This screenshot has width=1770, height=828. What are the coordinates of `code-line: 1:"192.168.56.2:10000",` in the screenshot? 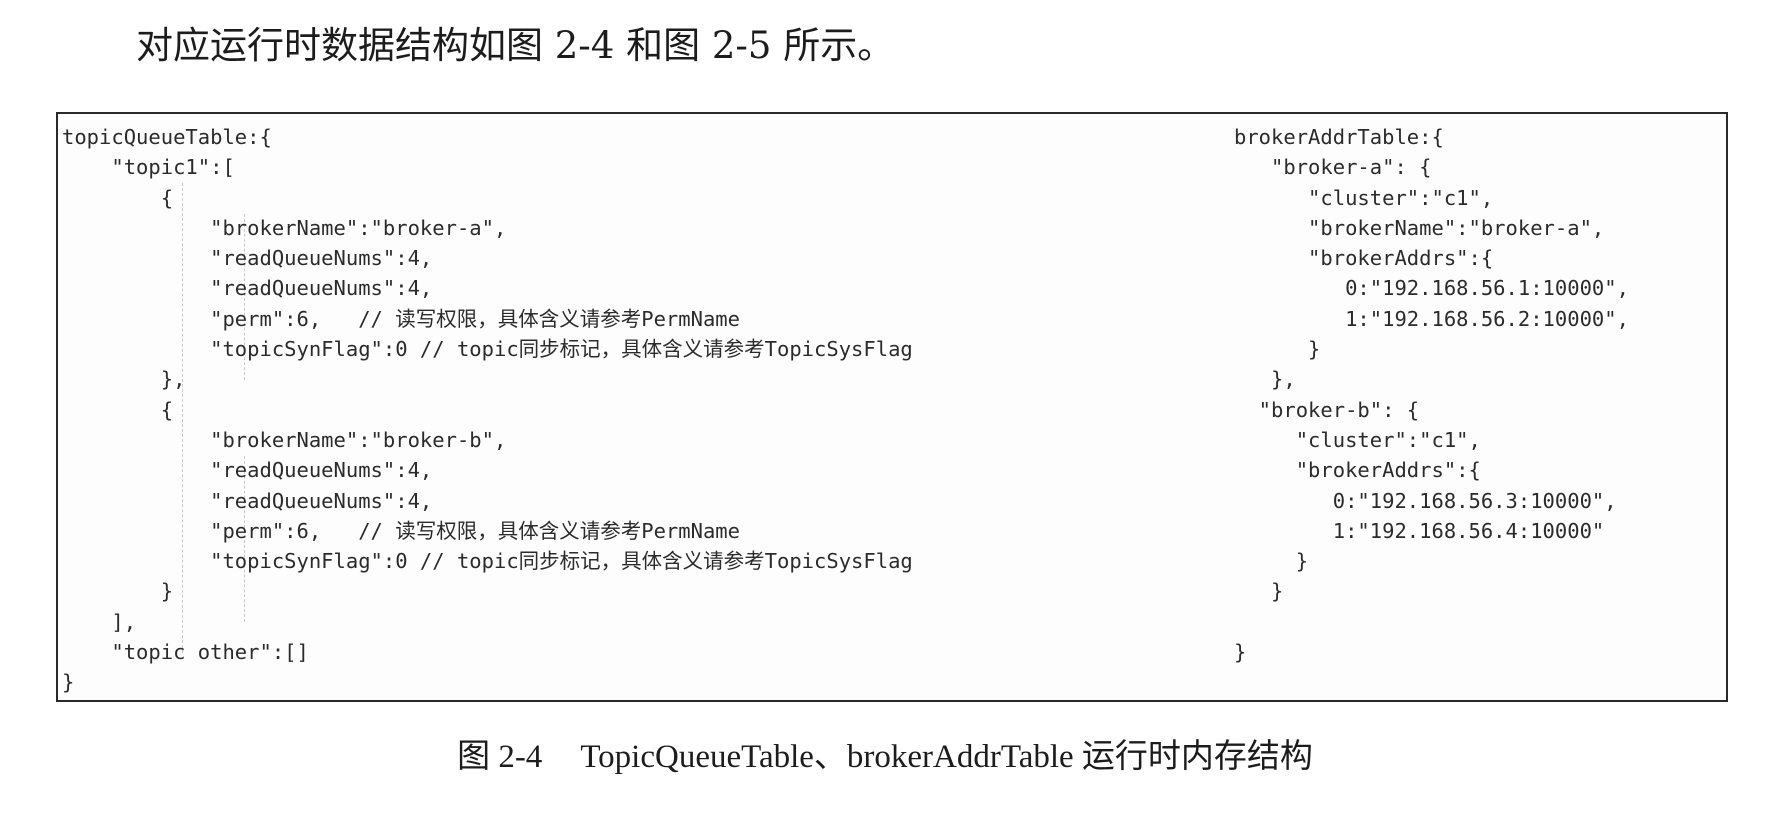 It's located at (1431, 318).